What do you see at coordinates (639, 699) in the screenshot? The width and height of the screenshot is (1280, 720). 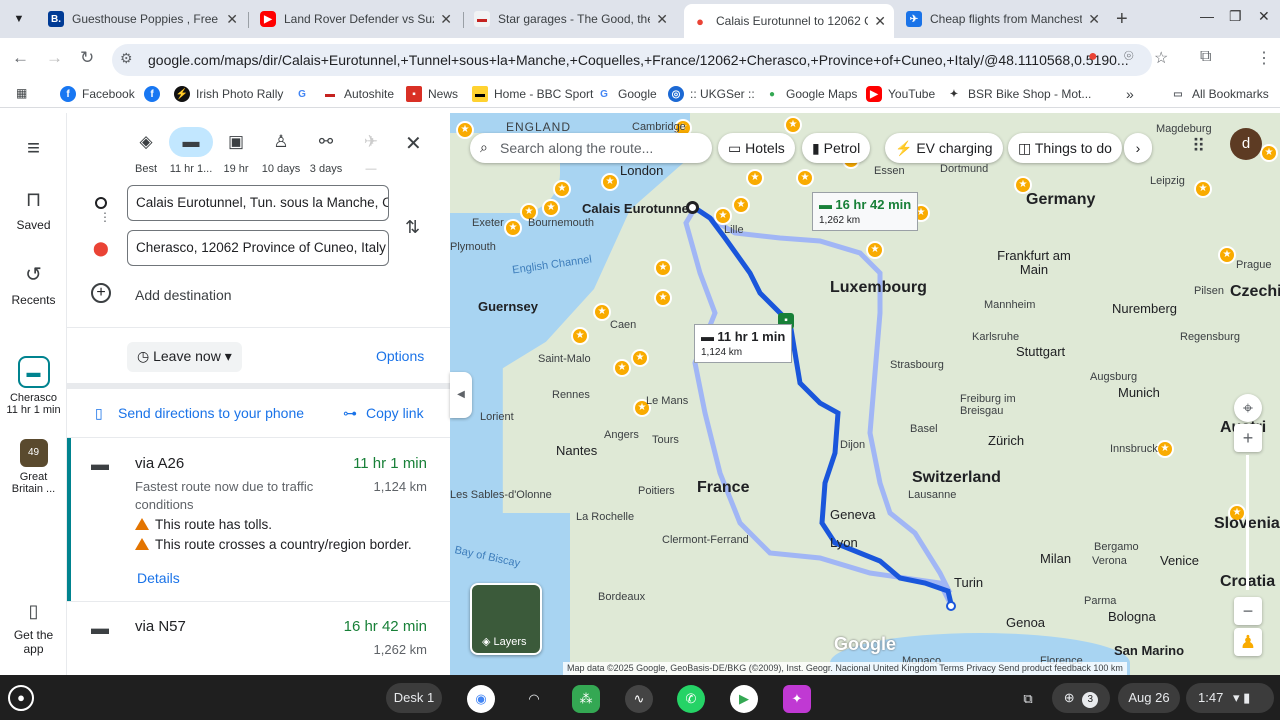 I see `analytics-icon: ∿` at bounding box center [639, 699].